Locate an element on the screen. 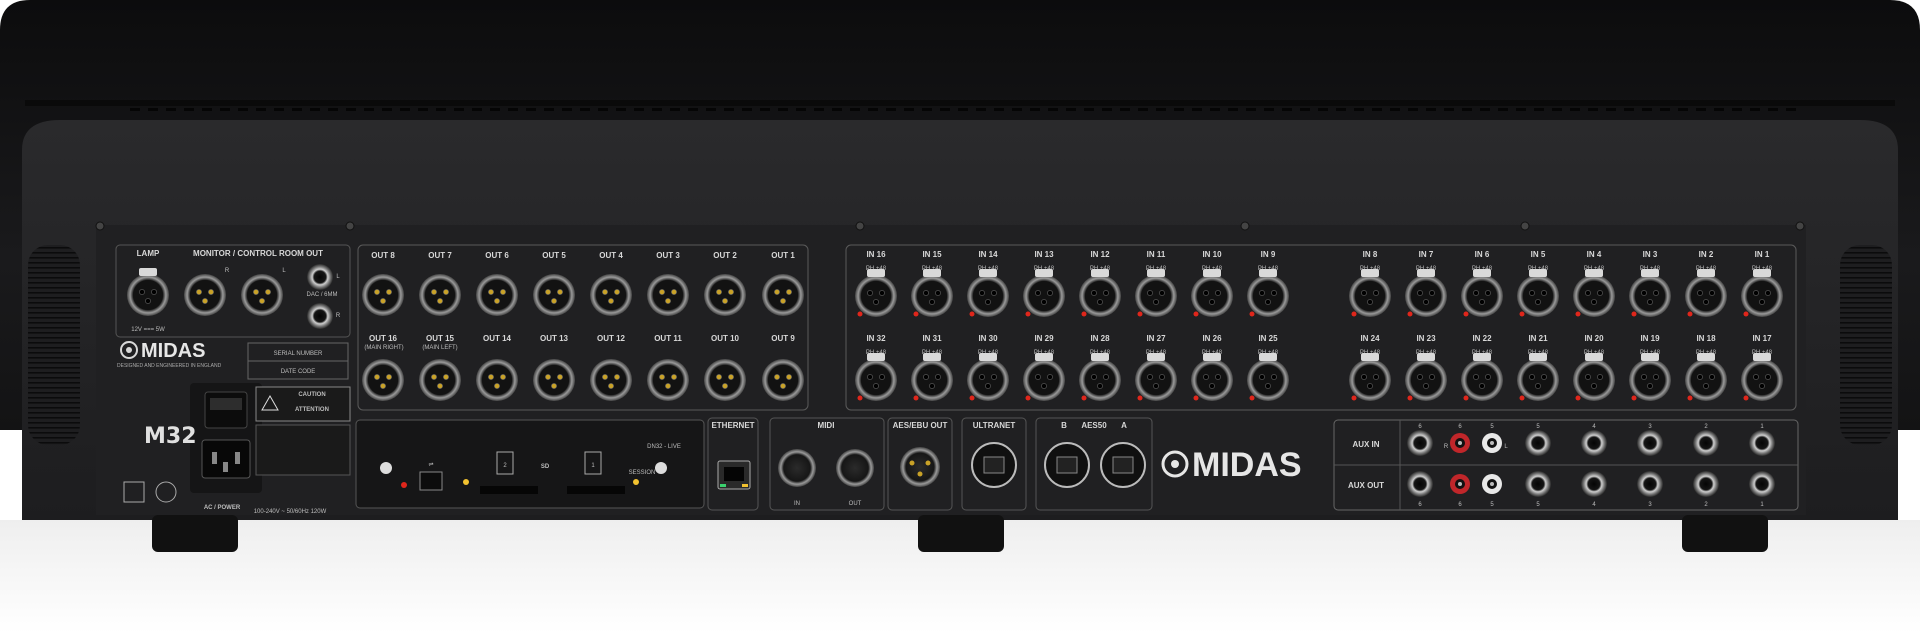  usb-icon: ⇌ is located at coordinates (430, 464).